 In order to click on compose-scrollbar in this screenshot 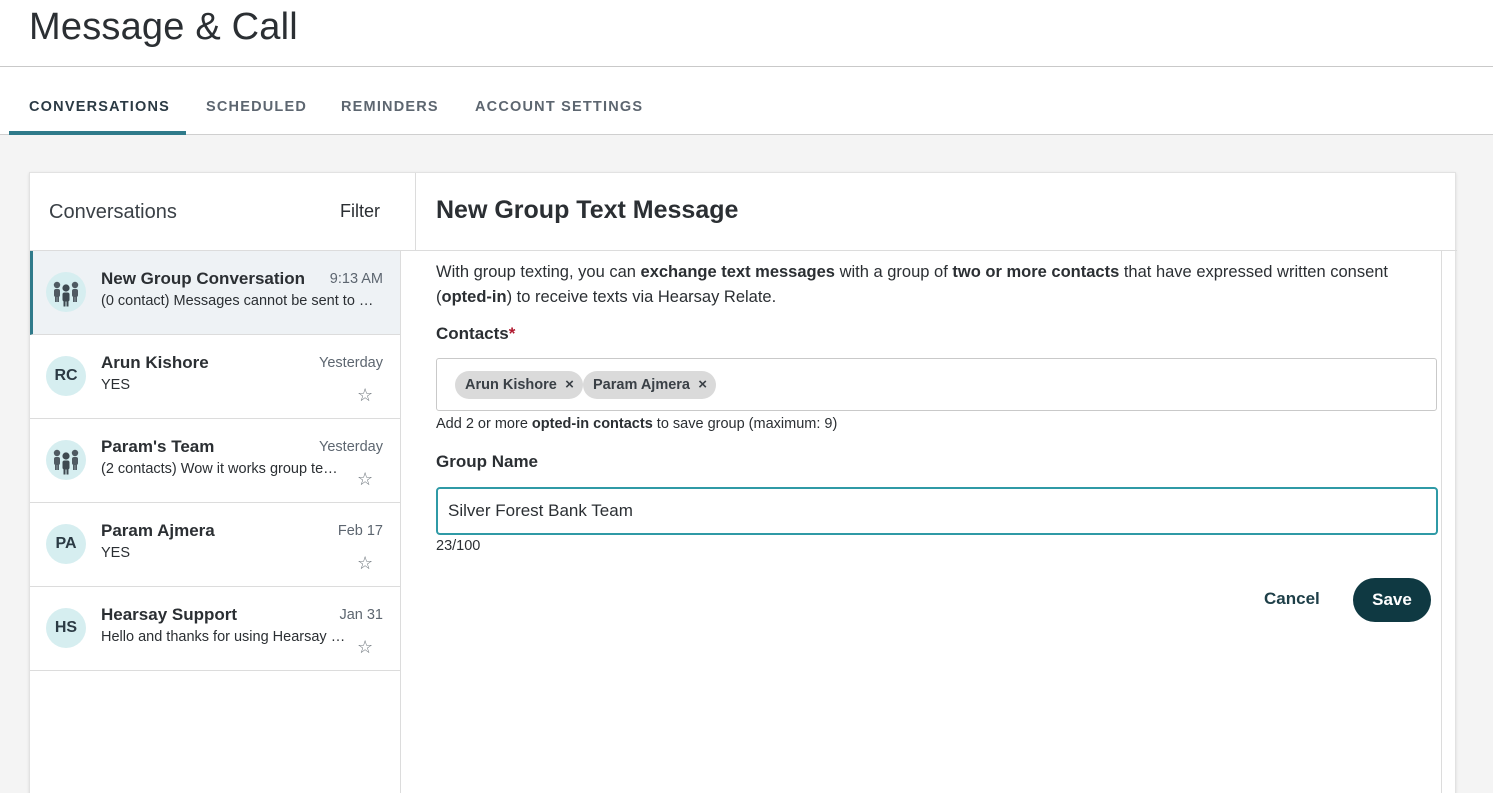, I will do `click(1441, 522)`.